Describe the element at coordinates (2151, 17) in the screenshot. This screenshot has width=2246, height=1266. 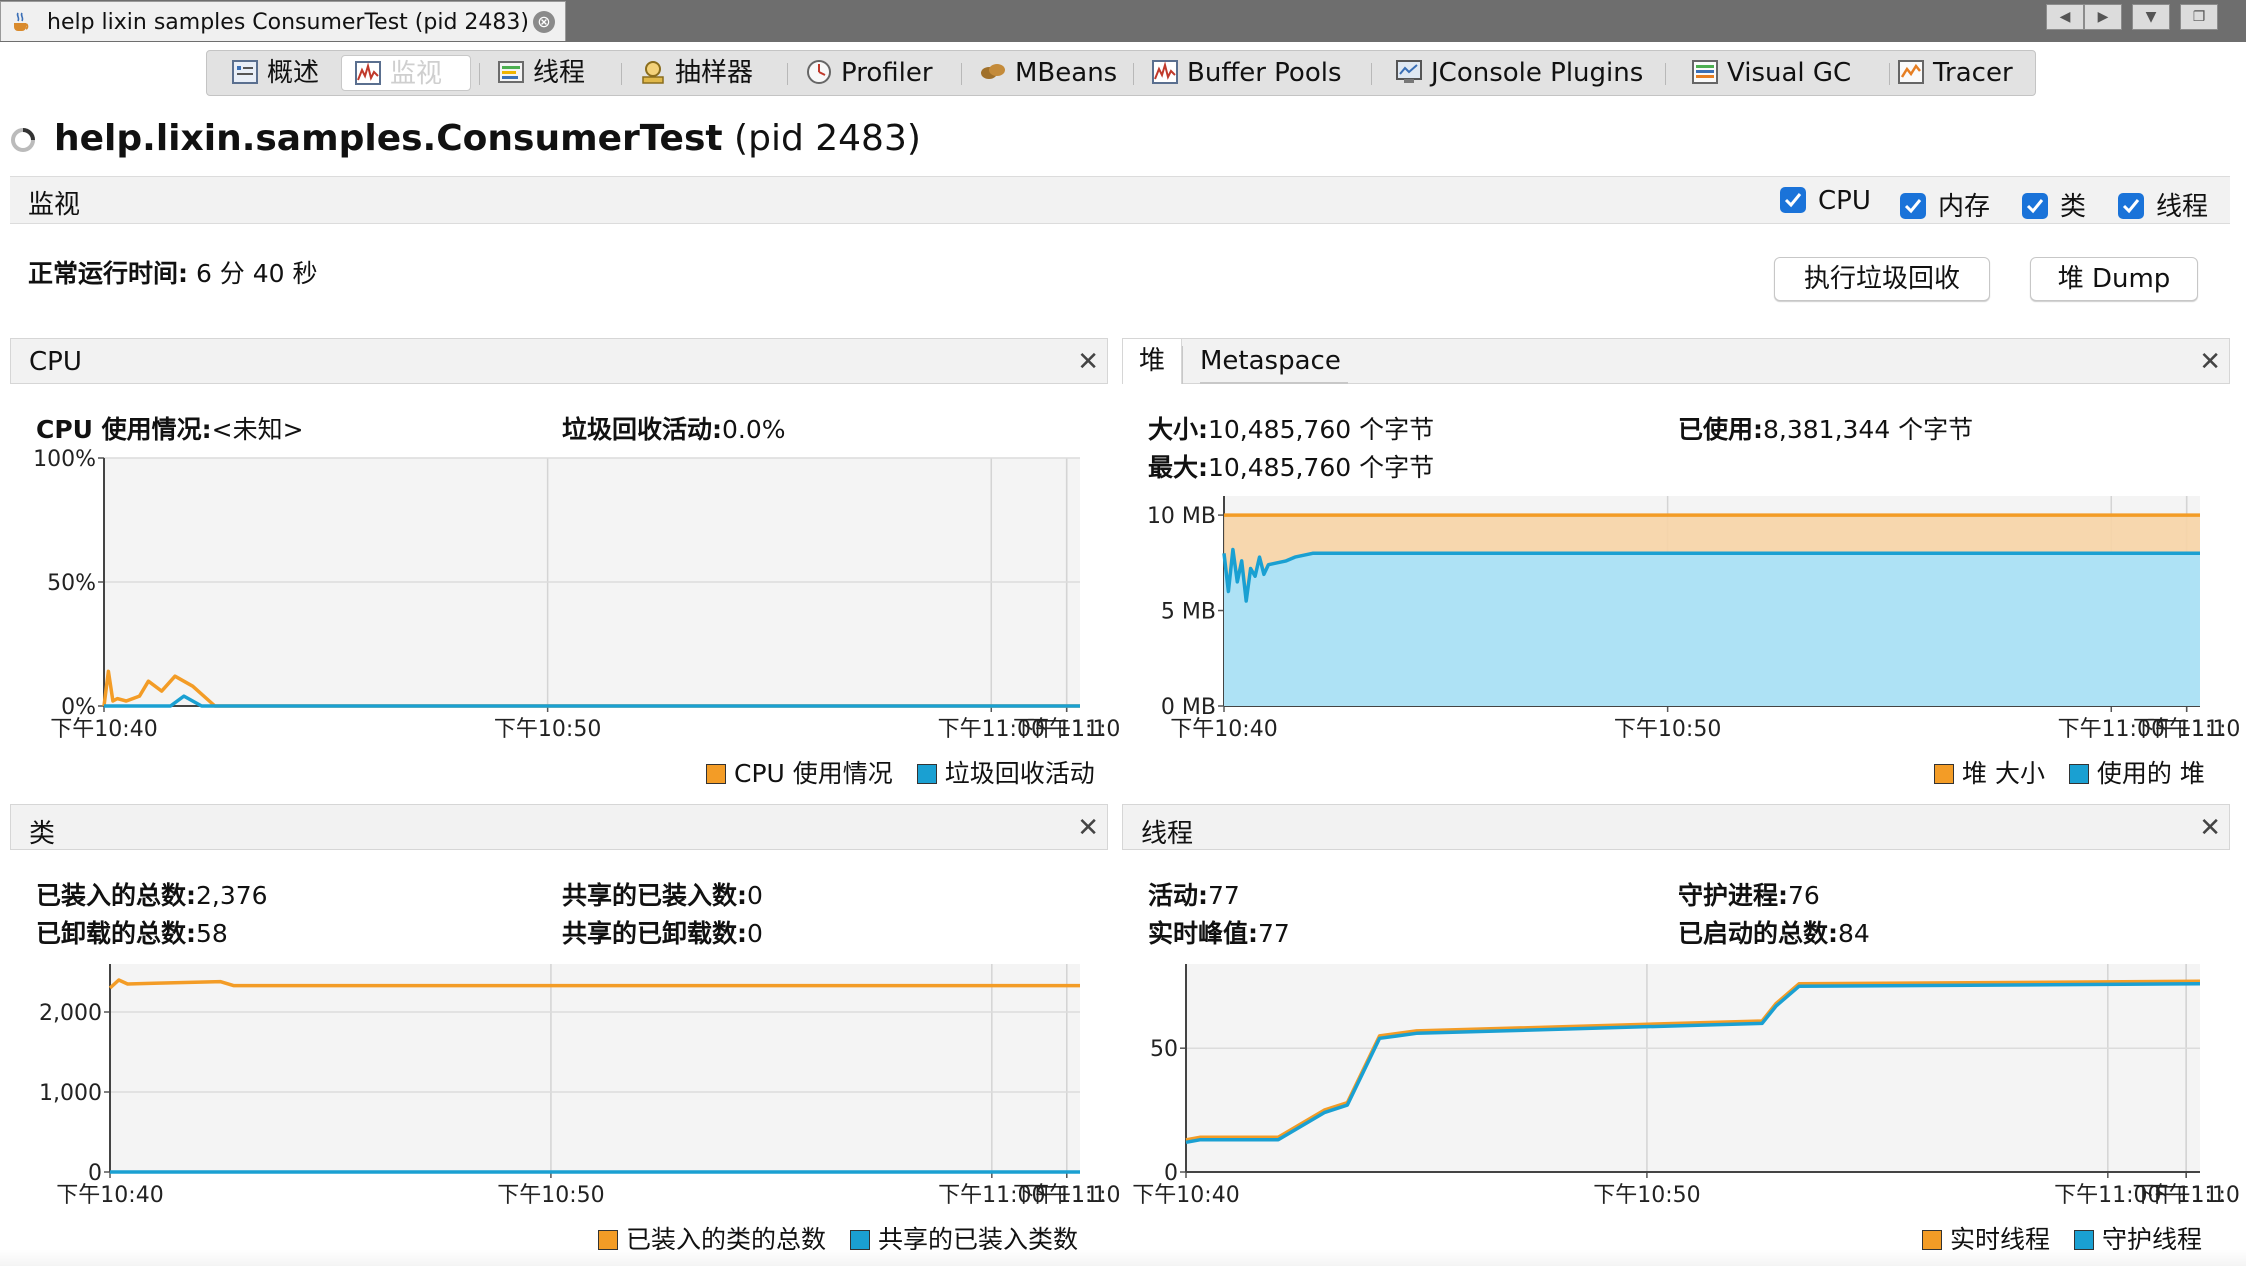
I see `tab-menu-icon: ▼` at that location.